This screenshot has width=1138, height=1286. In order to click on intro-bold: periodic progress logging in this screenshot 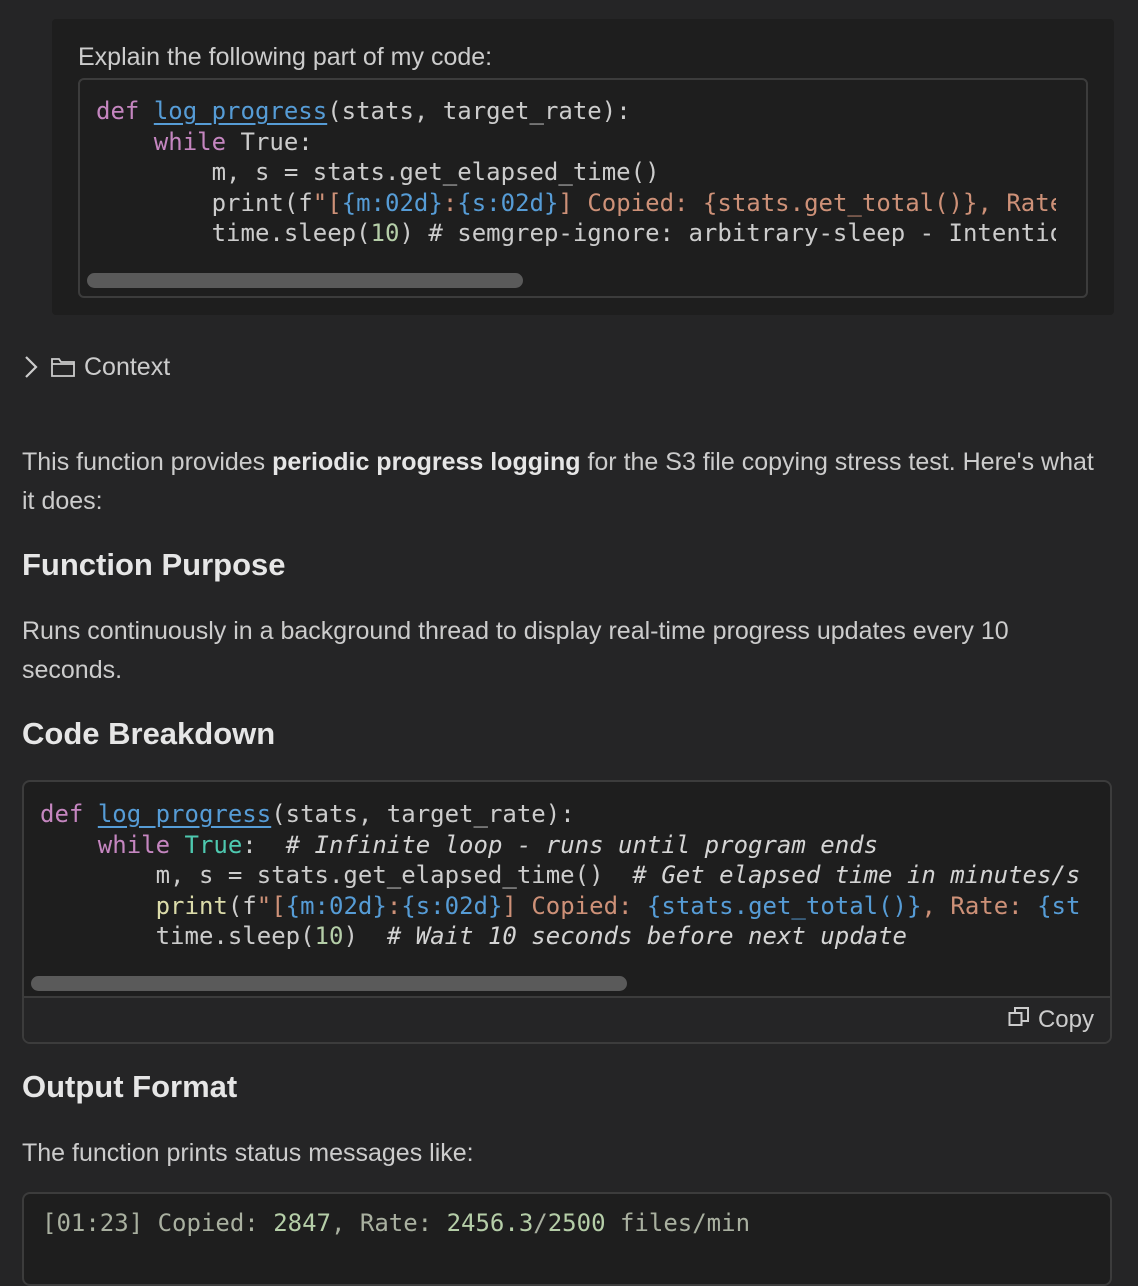, I will do `click(426, 462)`.